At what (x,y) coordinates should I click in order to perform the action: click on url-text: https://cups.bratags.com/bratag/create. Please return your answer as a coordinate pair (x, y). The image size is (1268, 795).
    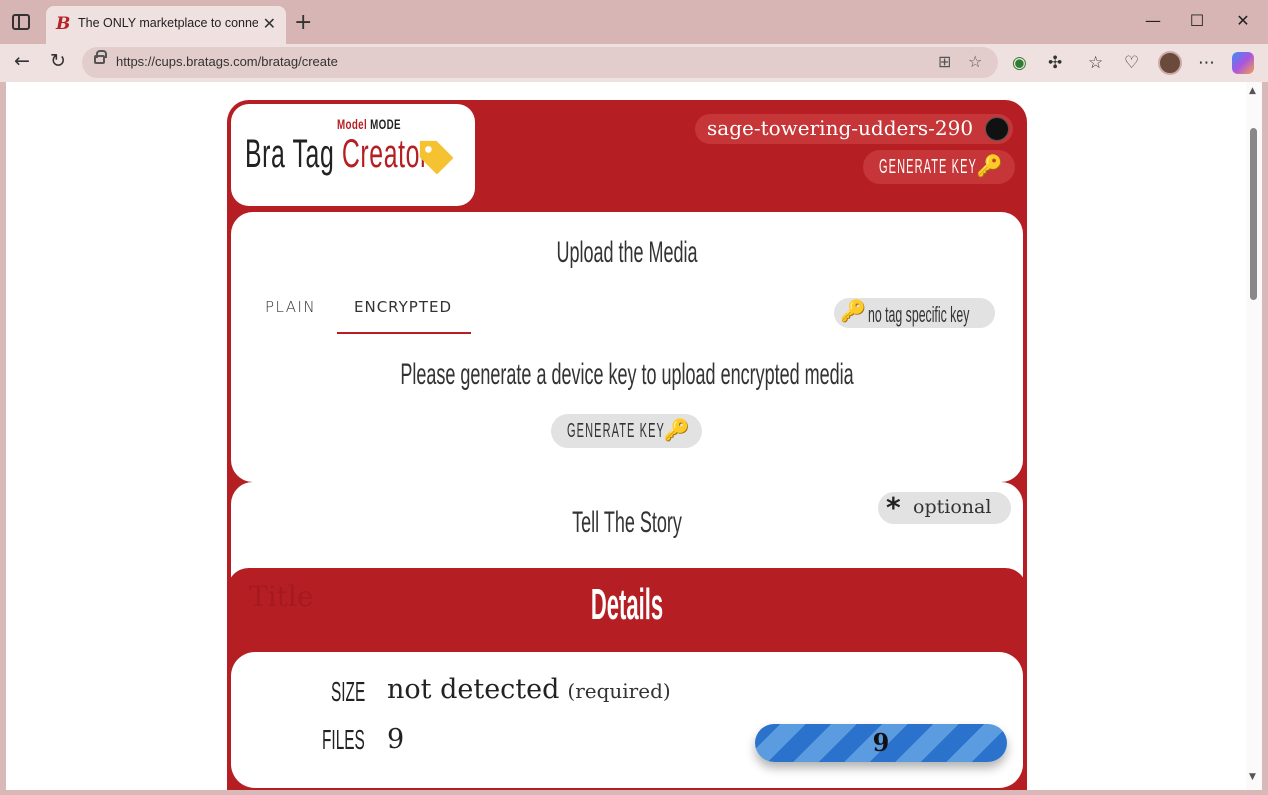
    Looking at the image, I should click on (227, 61).